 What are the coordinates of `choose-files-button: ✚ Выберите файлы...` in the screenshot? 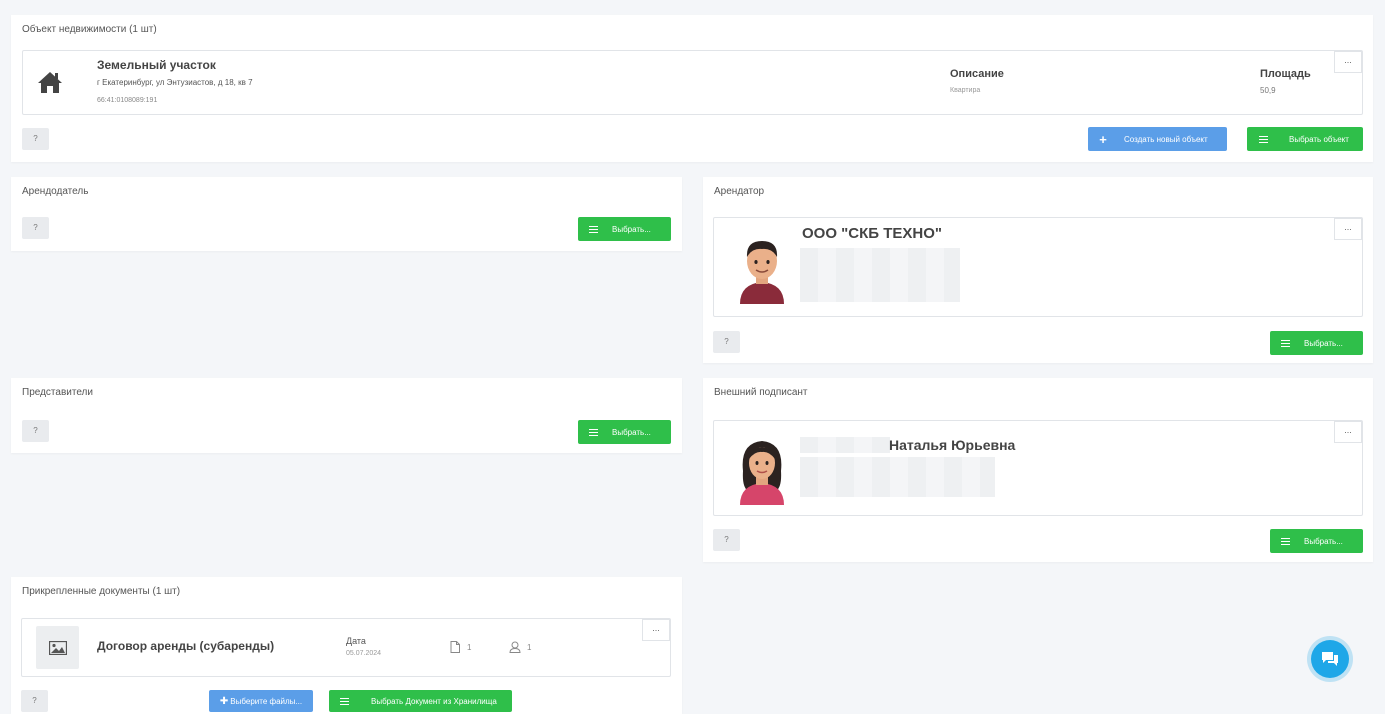 It's located at (261, 701).